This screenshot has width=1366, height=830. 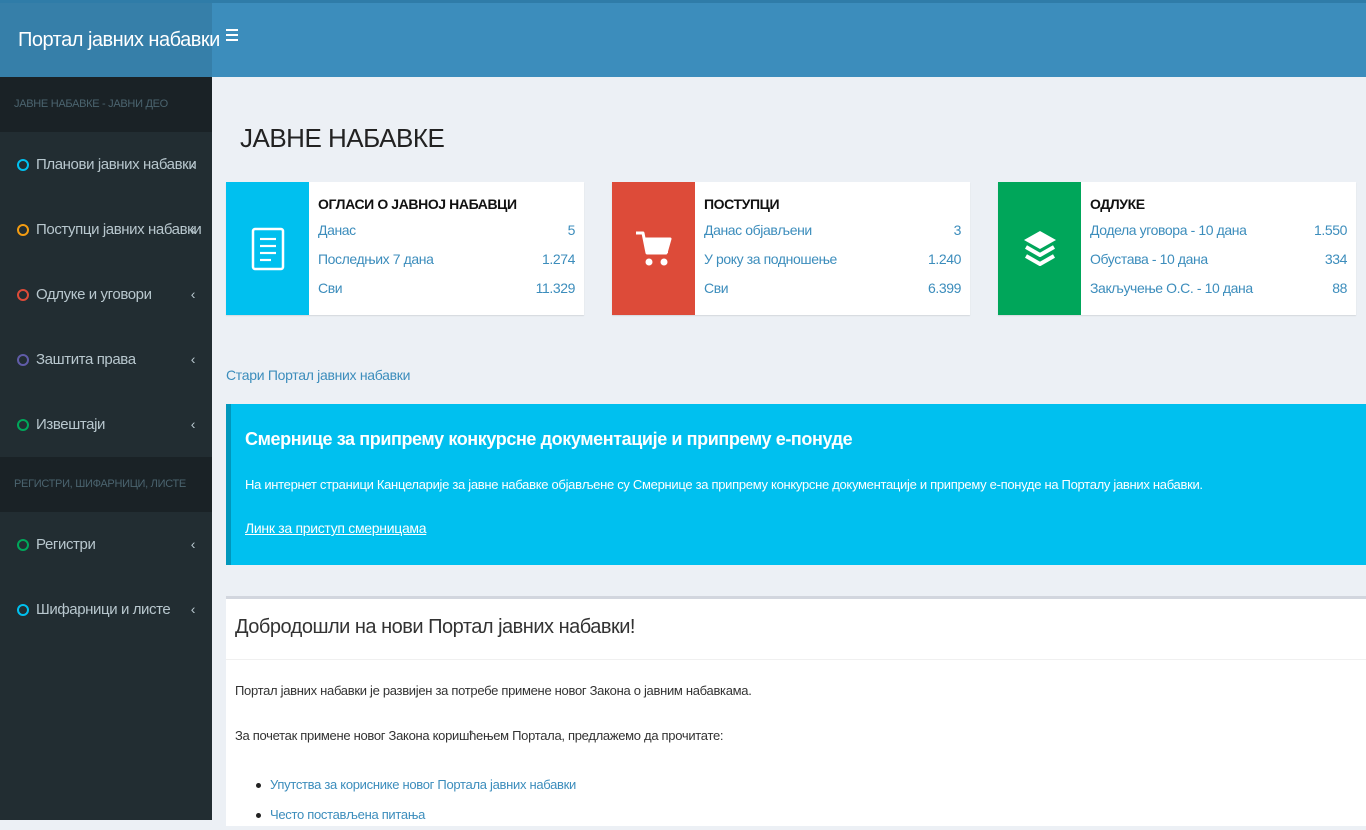 I want to click on row-label: Додела уговора - 10 дана, so click(x=1168, y=230).